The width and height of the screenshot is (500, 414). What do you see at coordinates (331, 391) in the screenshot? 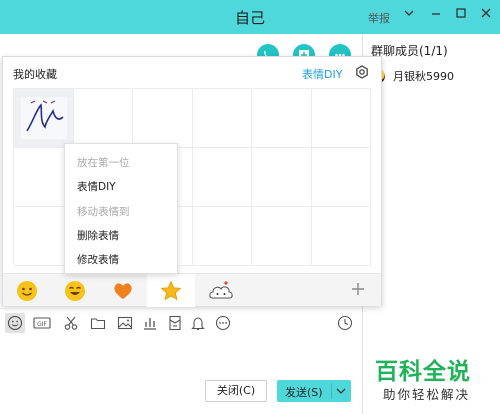
I see `send-divider` at bounding box center [331, 391].